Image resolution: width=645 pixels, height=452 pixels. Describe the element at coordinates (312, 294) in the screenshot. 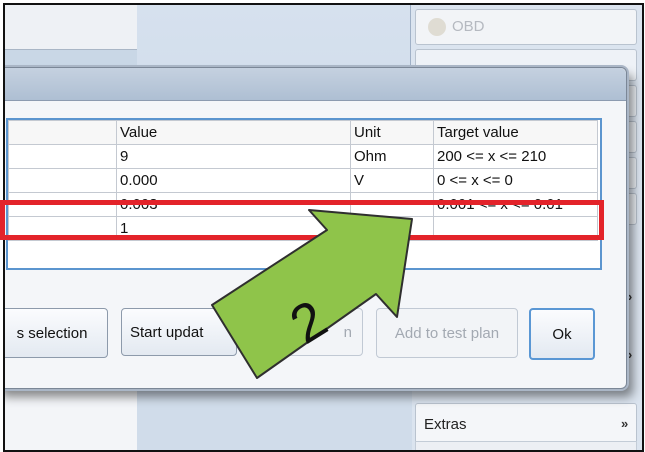

I see `annotation-arrow-icon: 2` at that location.